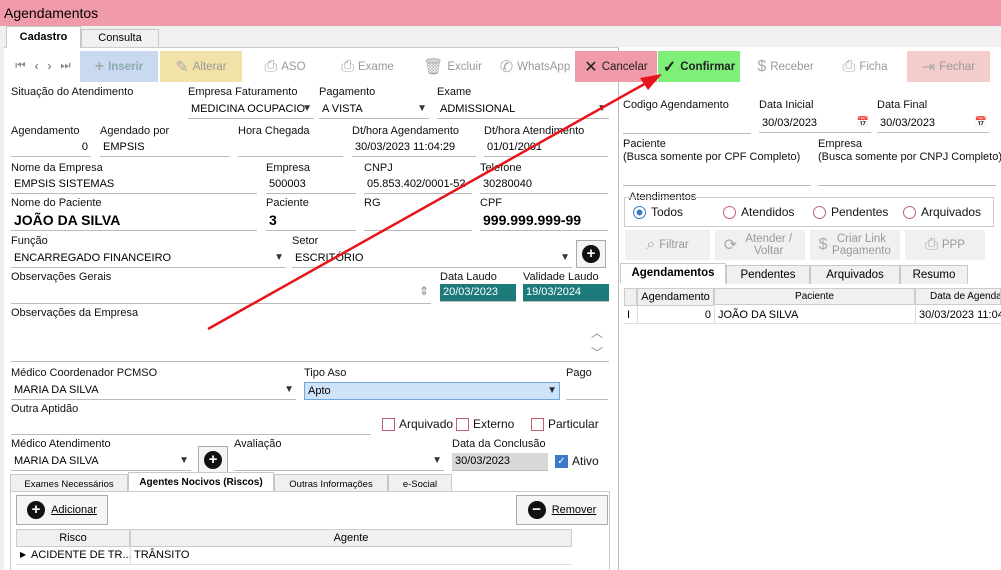 This screenshot has height=570, width=1001. What do you see at coordinates (134, 185) in the screenshot?
I see `nome-empresa-field: EMPSIS SISTEMAS` at bounding box center [134, 185].